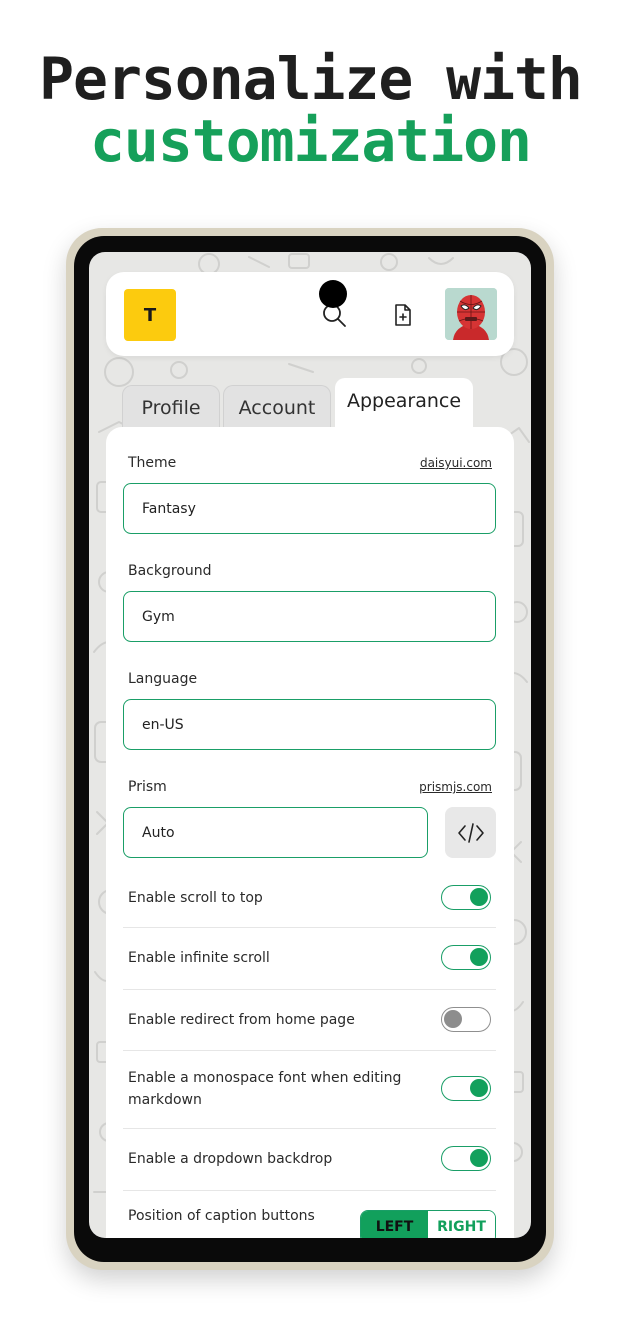 The width and height of the screenshot is (621, 1344). I want to click on theme-label: Theme, so click(152, 463).